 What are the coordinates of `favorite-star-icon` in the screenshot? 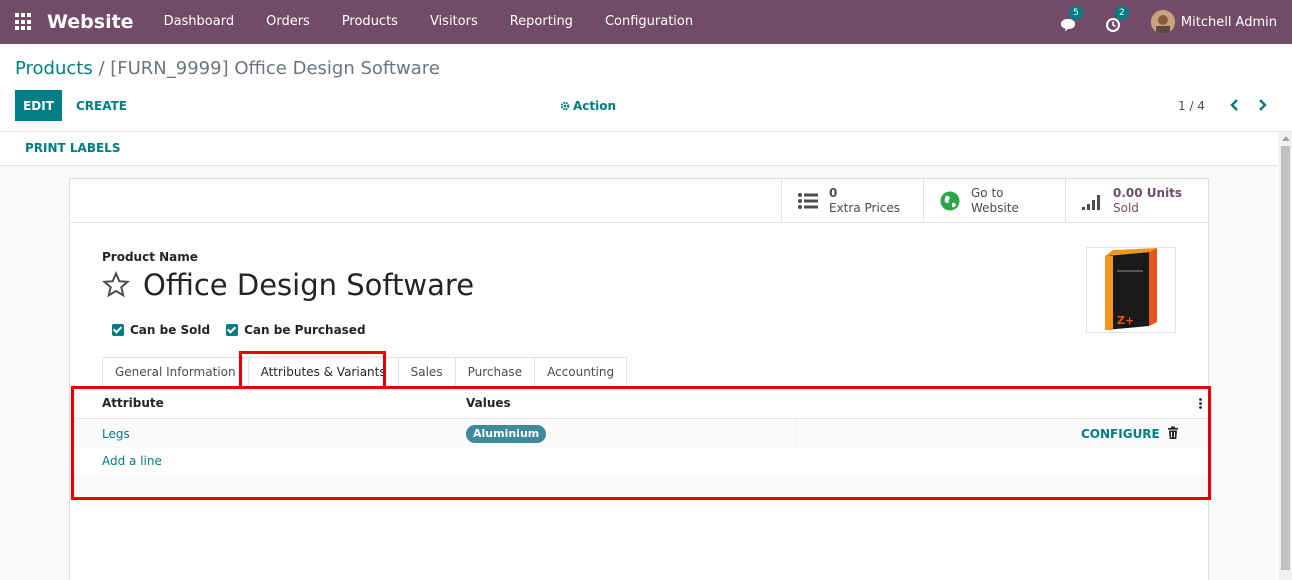 It's located at (116, 285).